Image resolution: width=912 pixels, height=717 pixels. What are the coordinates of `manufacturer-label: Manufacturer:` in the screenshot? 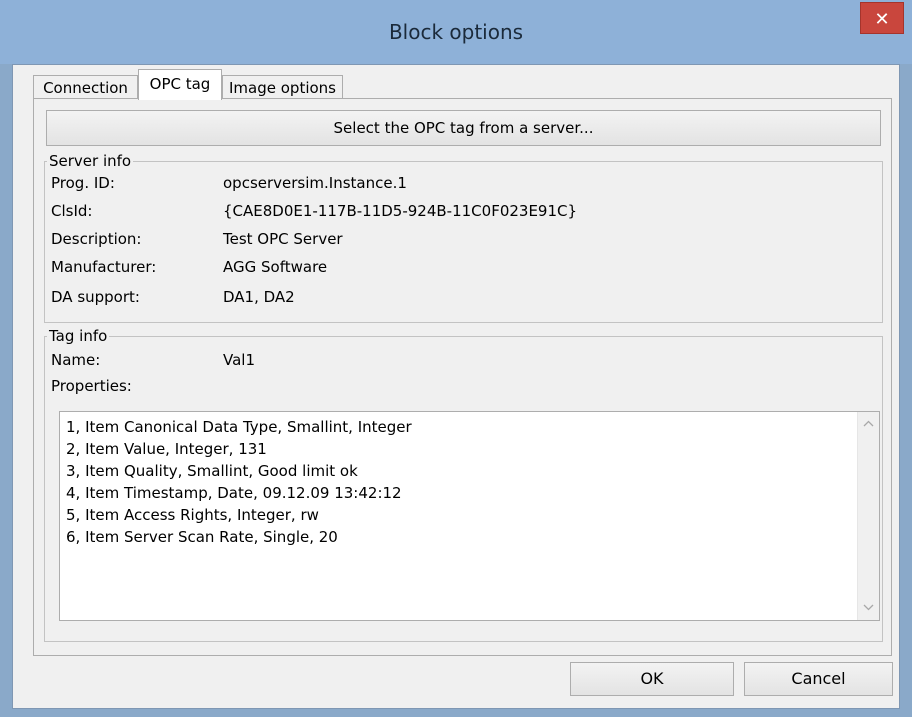 It's located at (104, 267).